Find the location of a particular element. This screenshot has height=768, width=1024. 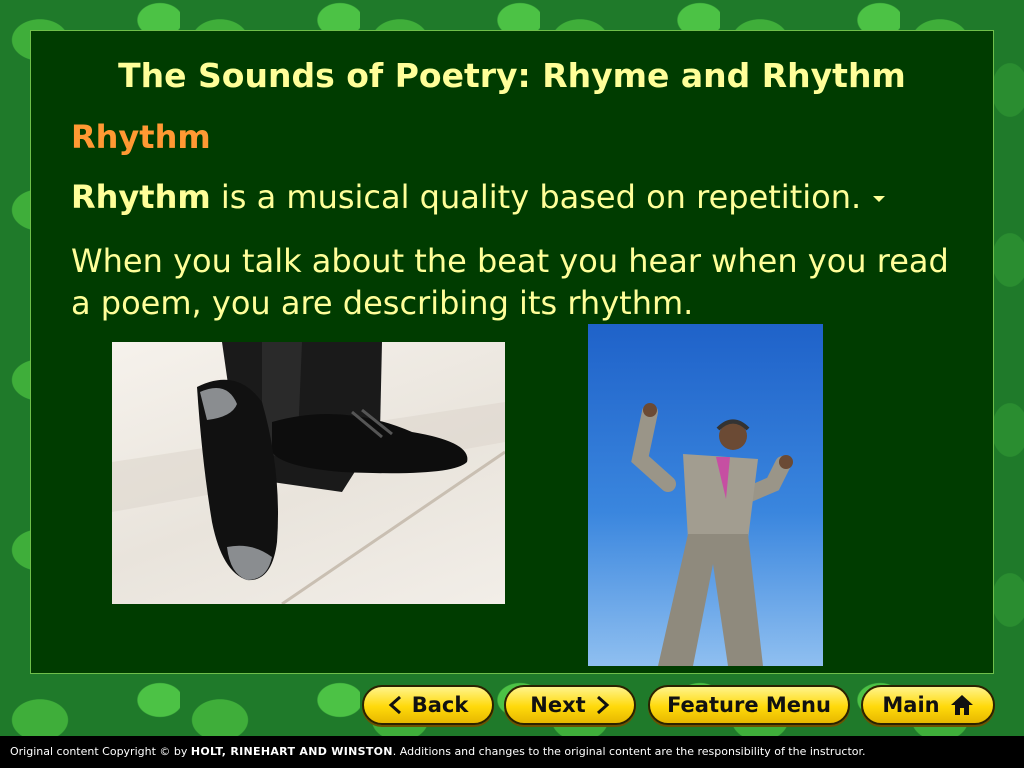

feature-menu-button-label: Feature Menu is located at coordinates (749, 705).